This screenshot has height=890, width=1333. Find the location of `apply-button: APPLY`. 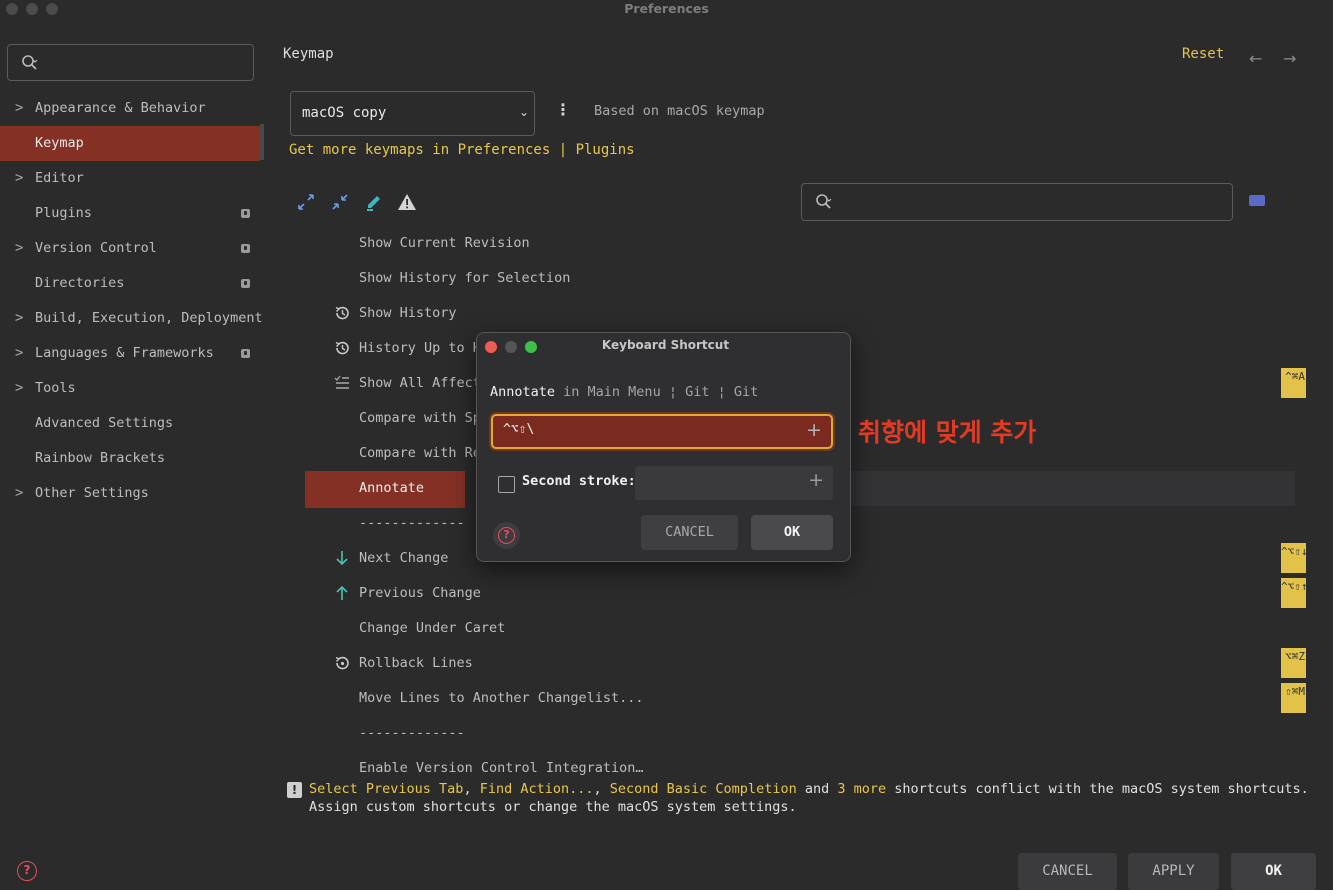

apply-button: APPLY is located at coordinates (1173, 871).